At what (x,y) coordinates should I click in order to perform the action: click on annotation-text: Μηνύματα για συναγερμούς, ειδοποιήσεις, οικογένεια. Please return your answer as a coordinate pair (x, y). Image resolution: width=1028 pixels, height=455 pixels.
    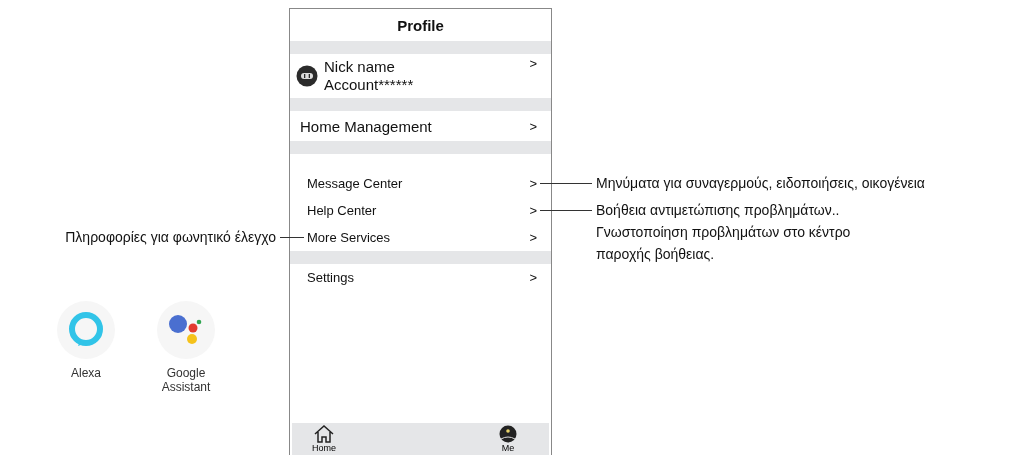
    Looking at the image, I should click on (760, 183).